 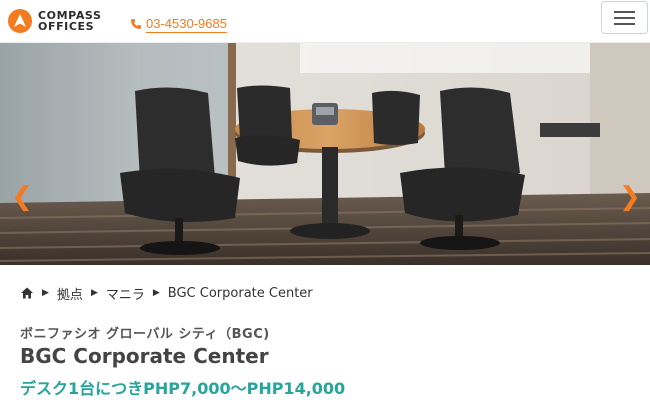 I want to click on hamburger-menu-icon, so click(x=624, y=12).